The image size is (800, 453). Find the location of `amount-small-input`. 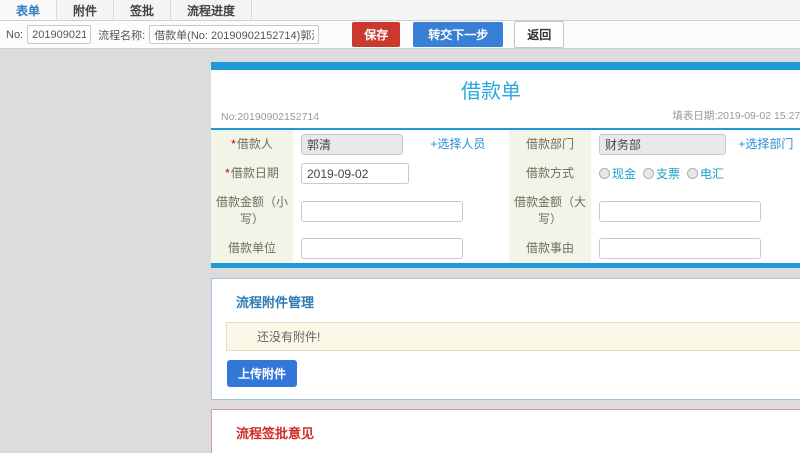

amount-small-input is located at coordinates (382, 211).